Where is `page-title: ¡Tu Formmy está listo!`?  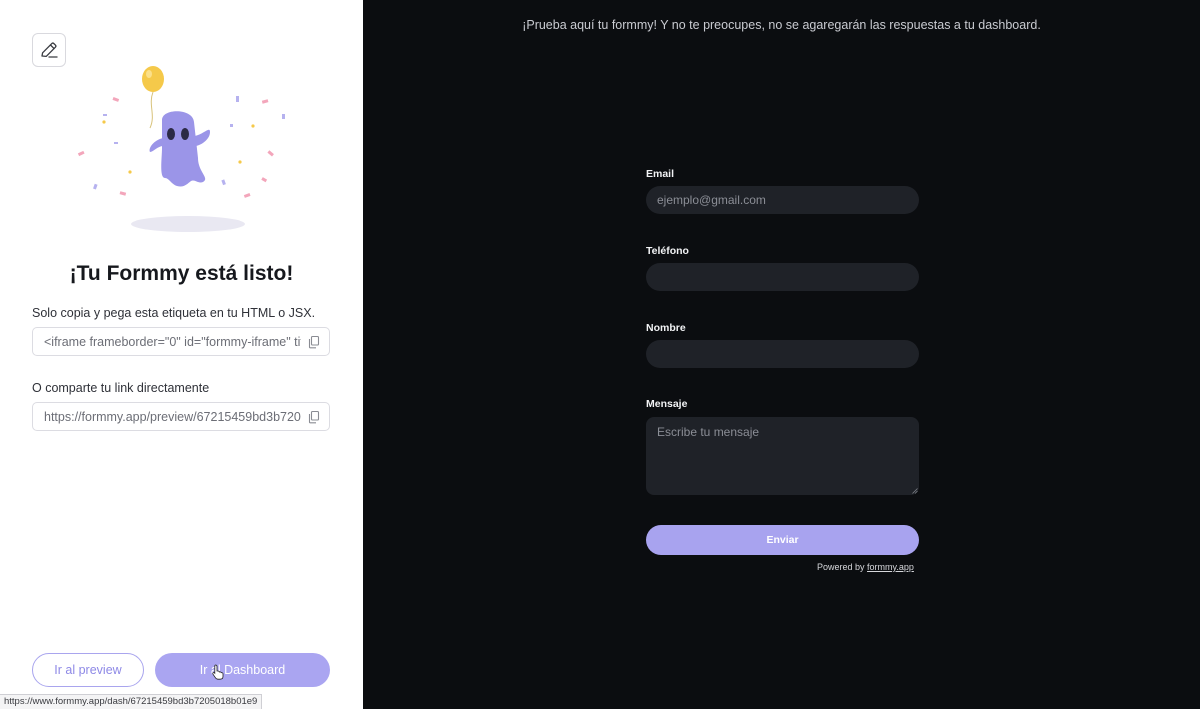
page-title: ¡Tu Formmy está listo! is located at coordinates (181, 273).